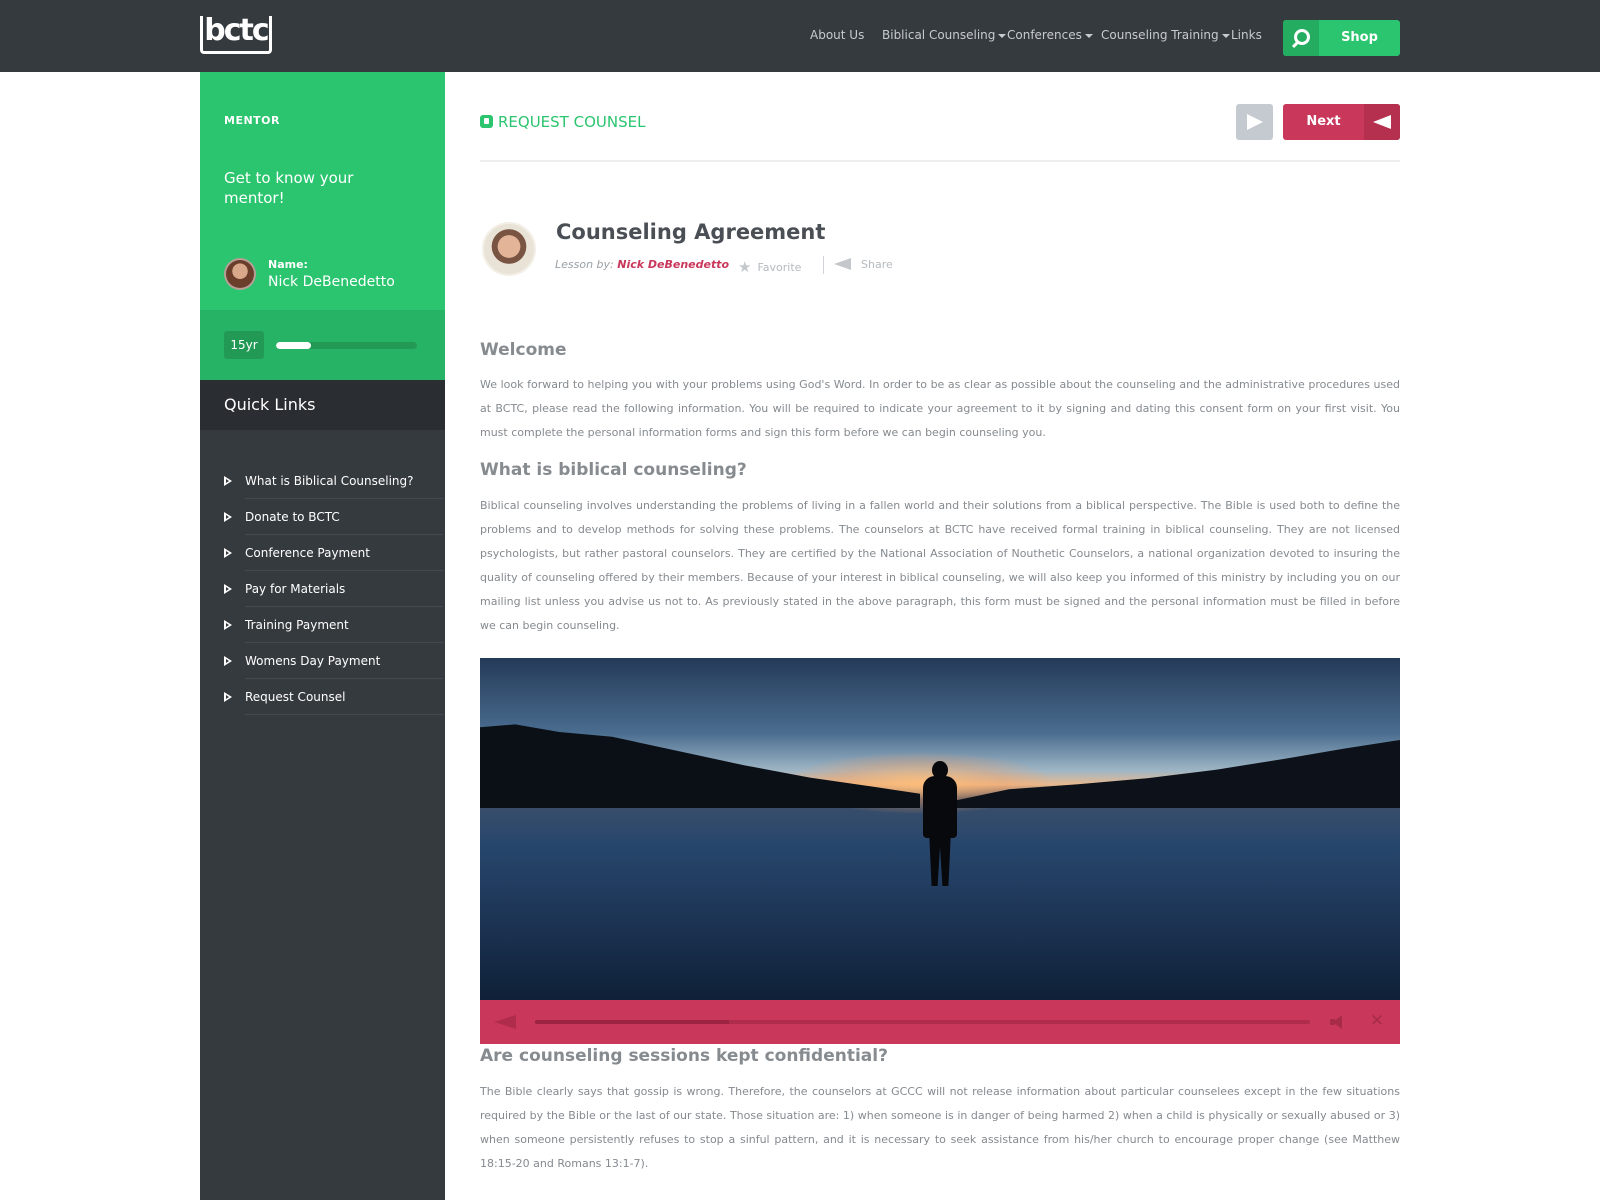 The image size is (1600, 1200). Describe the element at coordinates (322, 625) in the screenshot. I see `quick-link-training-payment: Training Payment` at that location.